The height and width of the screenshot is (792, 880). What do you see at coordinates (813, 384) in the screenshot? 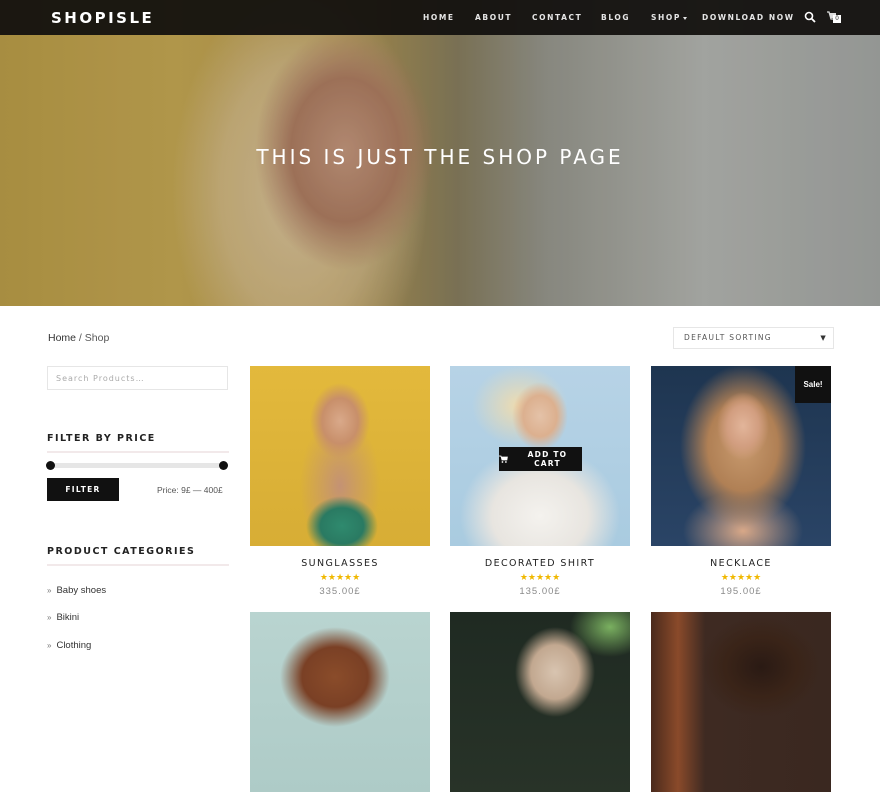
I see `sale-badge: Sale!` at bounding box center [813, 384].